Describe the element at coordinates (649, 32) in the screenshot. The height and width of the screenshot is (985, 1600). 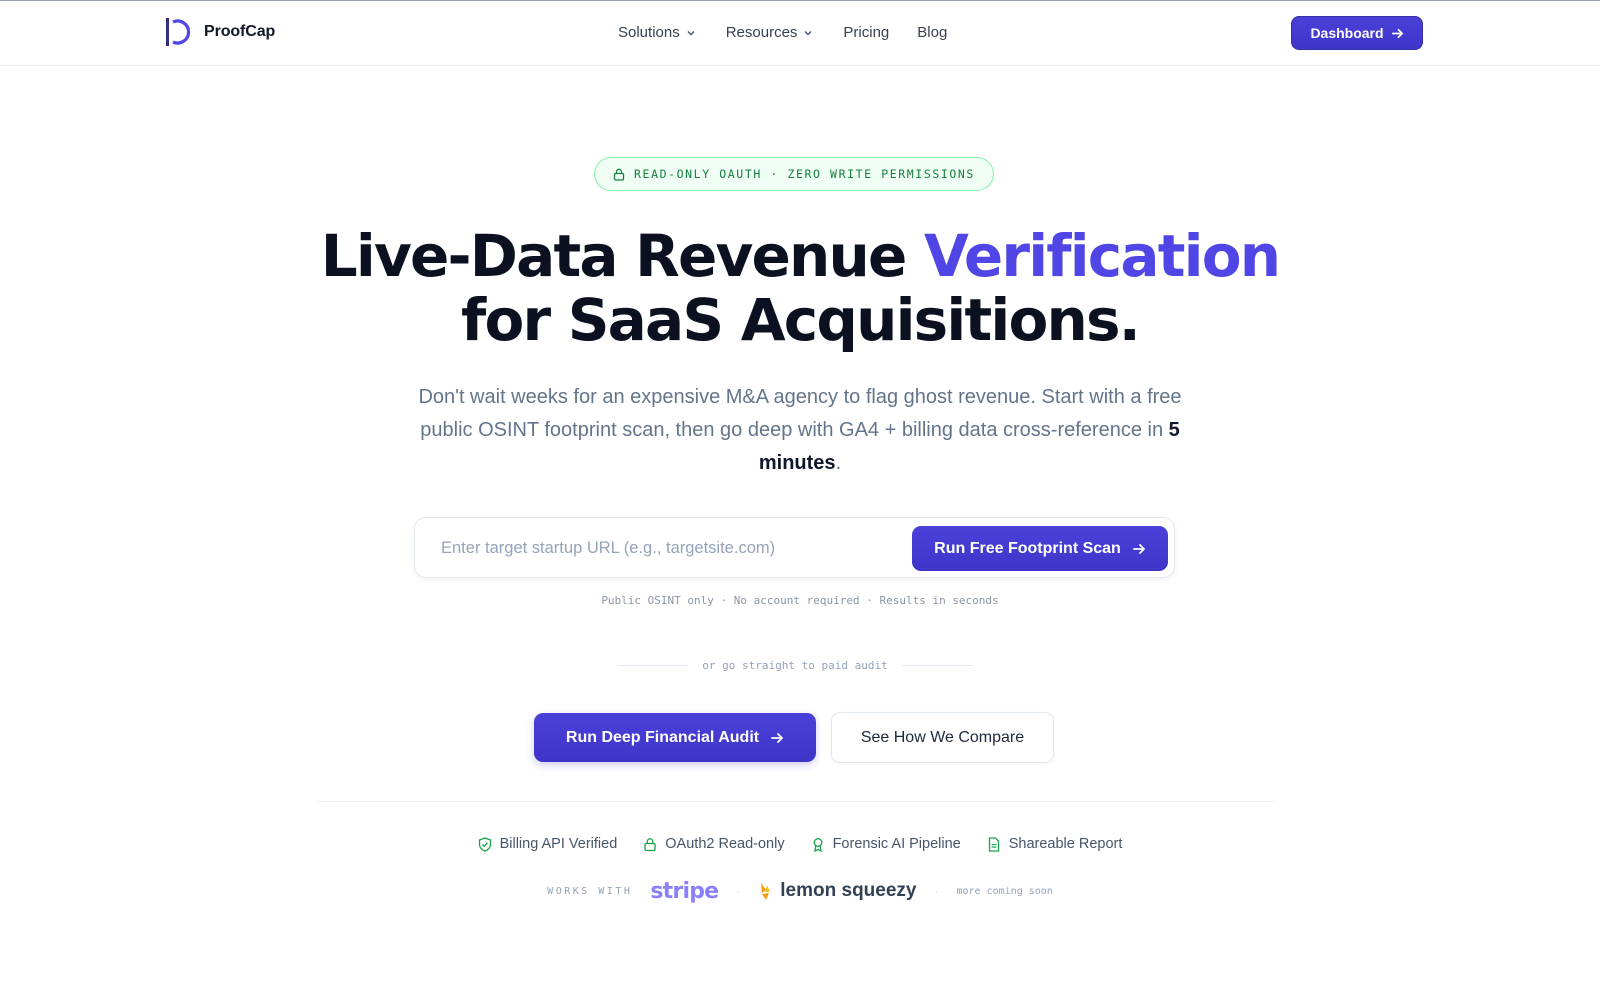
I see `nav-solutions-label: Solutions` at that location.